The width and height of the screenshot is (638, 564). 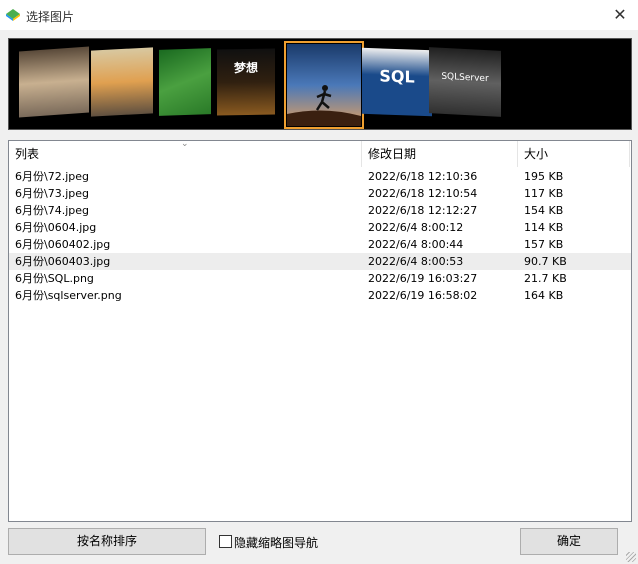 What do you see at coordinates (276, 542) in the screenshot?
I see `hide-thumbnail-label: 隐藏缩略图导航` at bounding box center [276, 542].